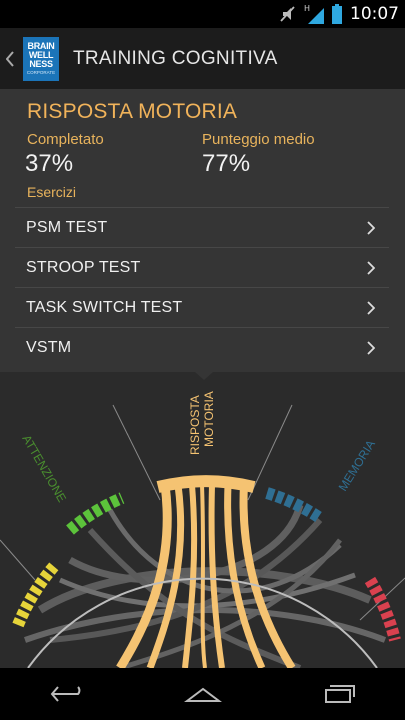  I want to click on home-icon, so click(202, 694).